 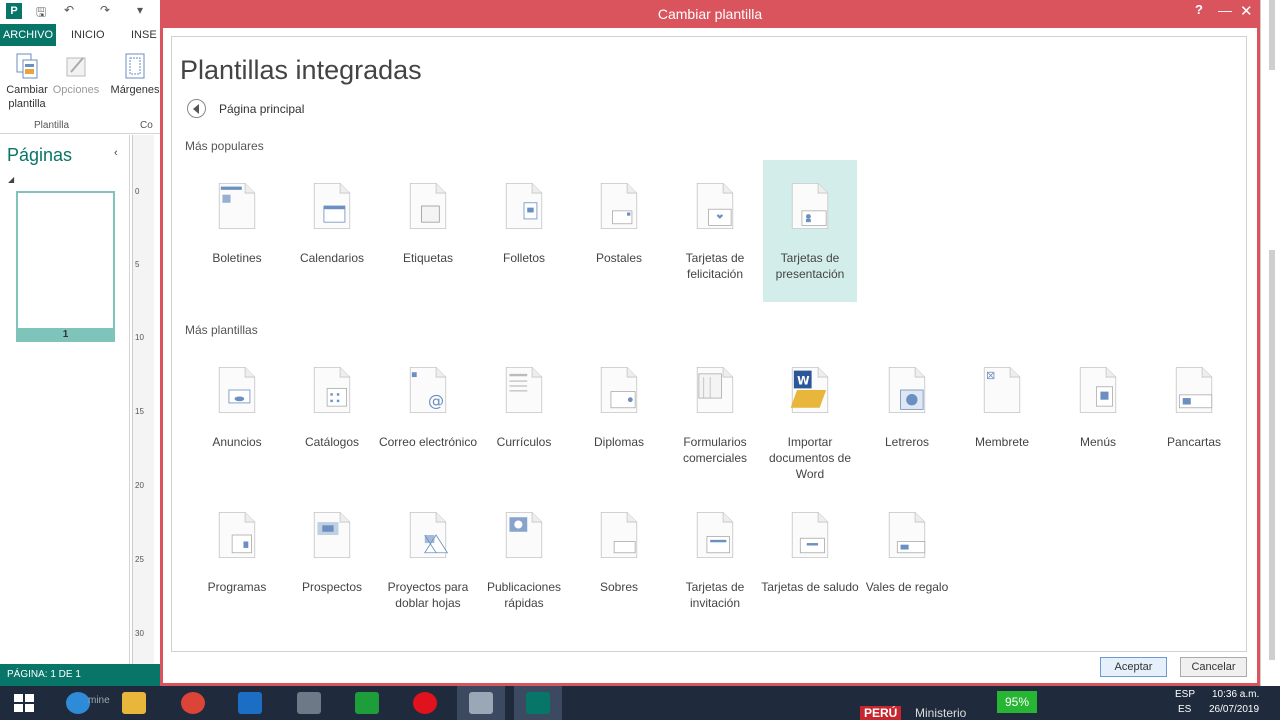 What do you see at coordinates (524, 231) in the screenshot?
I see `template-tile-brochure: Folletos` at bounding box center [524, 231].